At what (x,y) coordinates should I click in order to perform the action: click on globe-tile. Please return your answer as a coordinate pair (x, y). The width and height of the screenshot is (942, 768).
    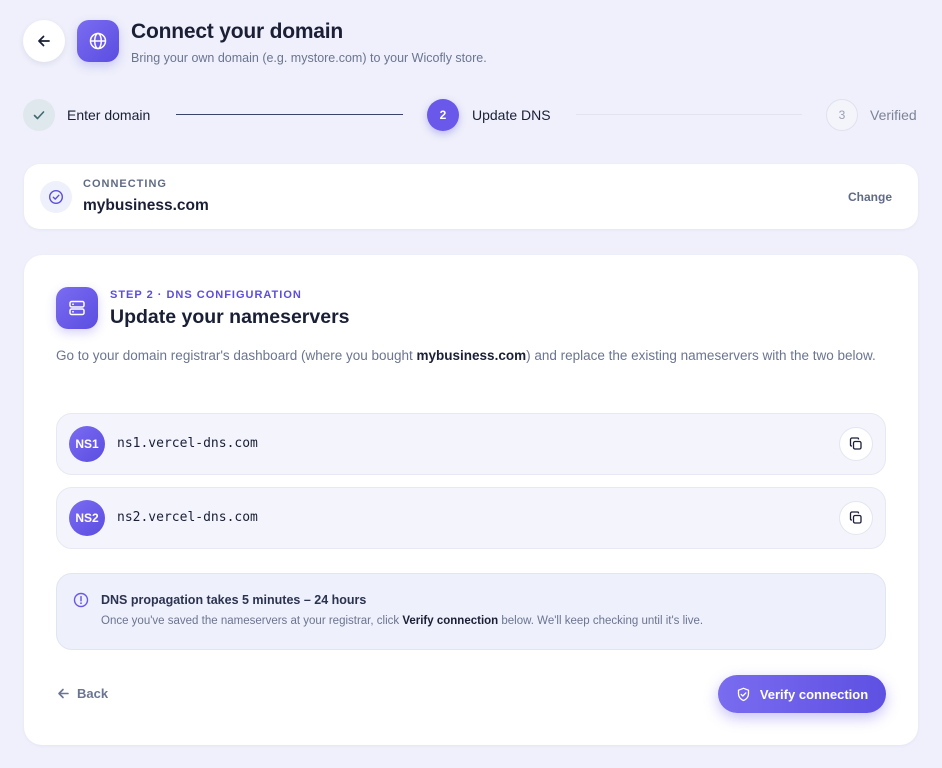
    Looking at the image, I should click on (98, 41).